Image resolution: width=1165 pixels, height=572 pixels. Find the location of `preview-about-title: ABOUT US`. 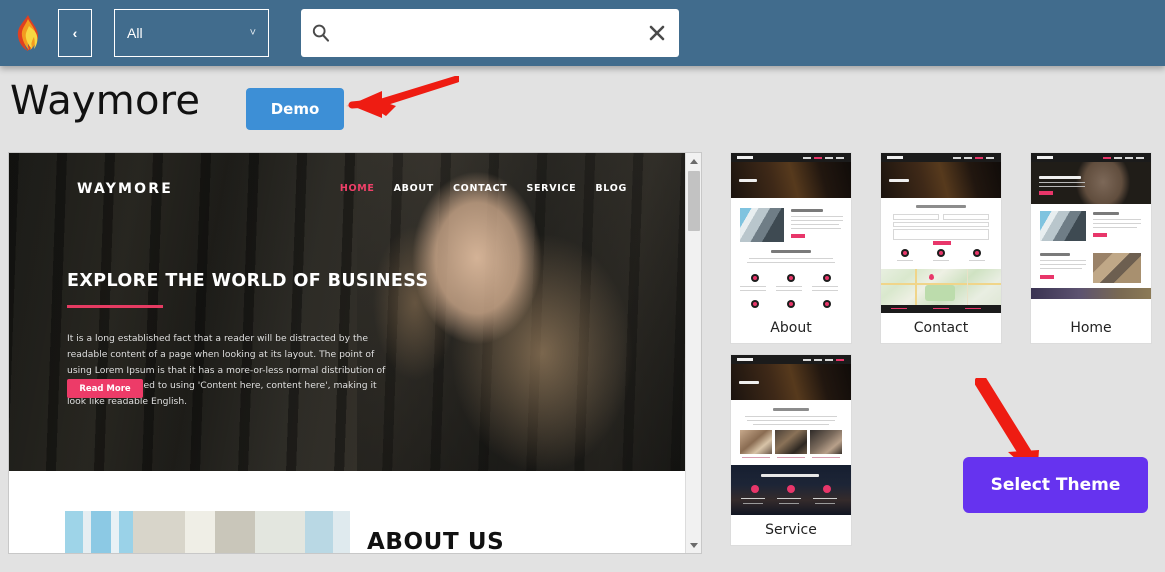

preview-about-title: ABOUT US is located at coordinates (436, 541).